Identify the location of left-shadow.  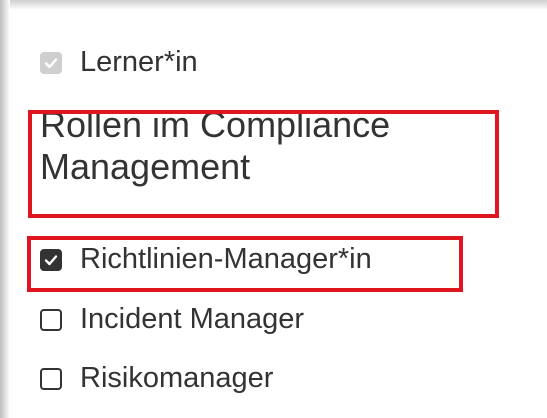
(5, 209).